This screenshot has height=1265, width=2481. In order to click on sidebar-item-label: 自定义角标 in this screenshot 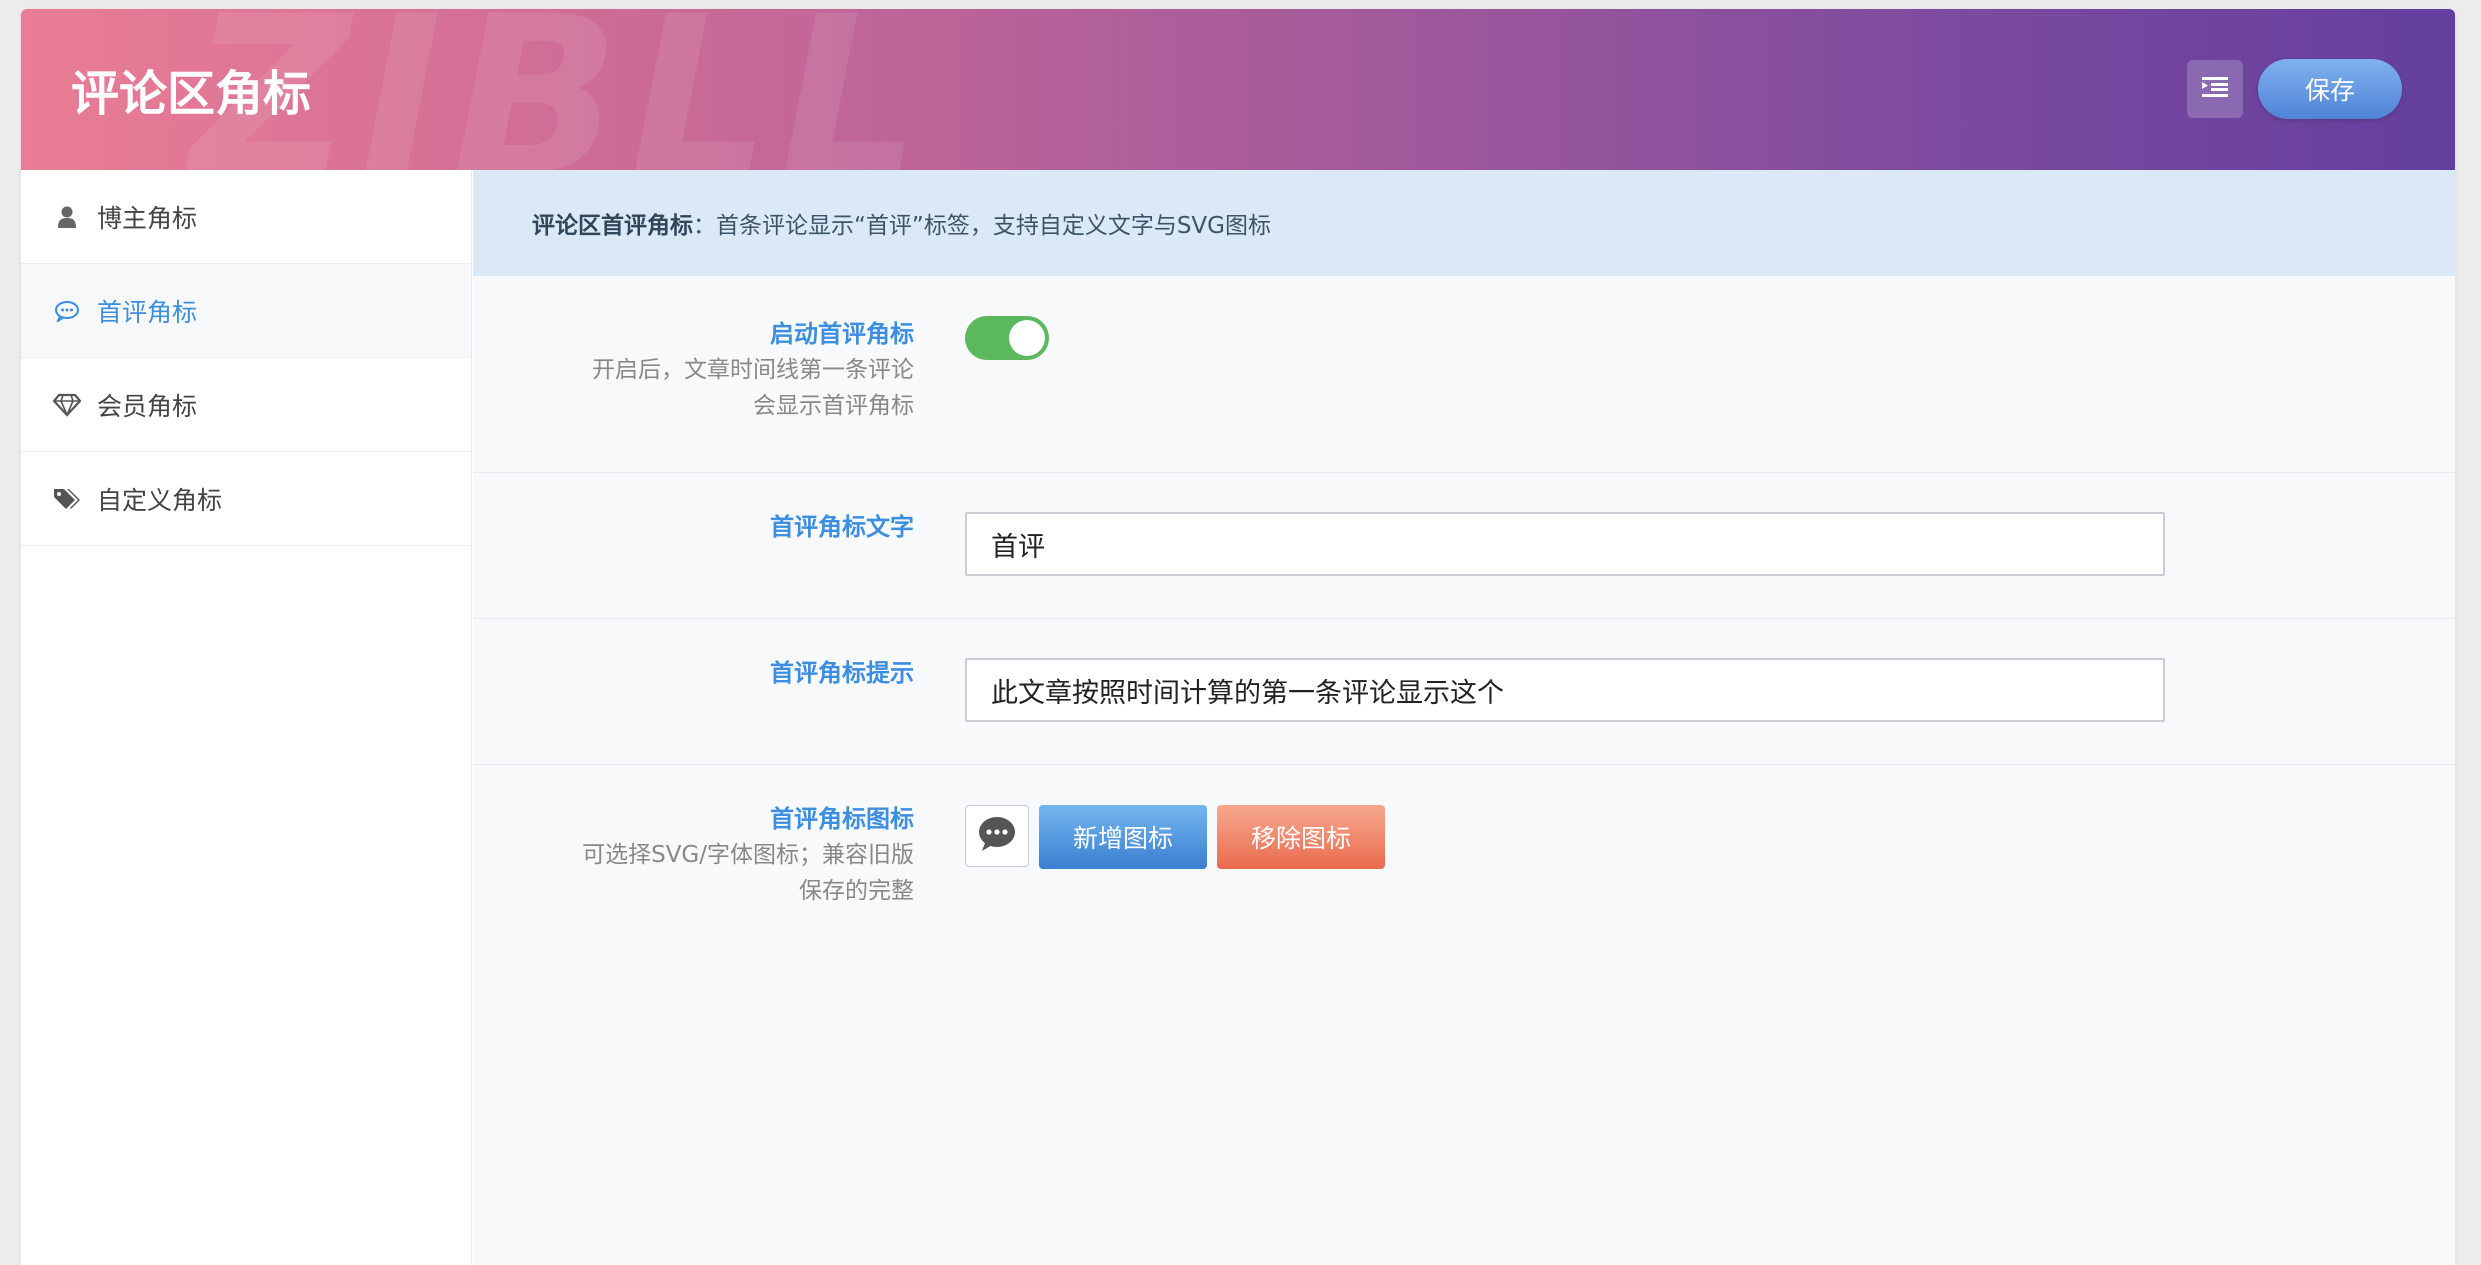, I will do `click(160, 500)`.